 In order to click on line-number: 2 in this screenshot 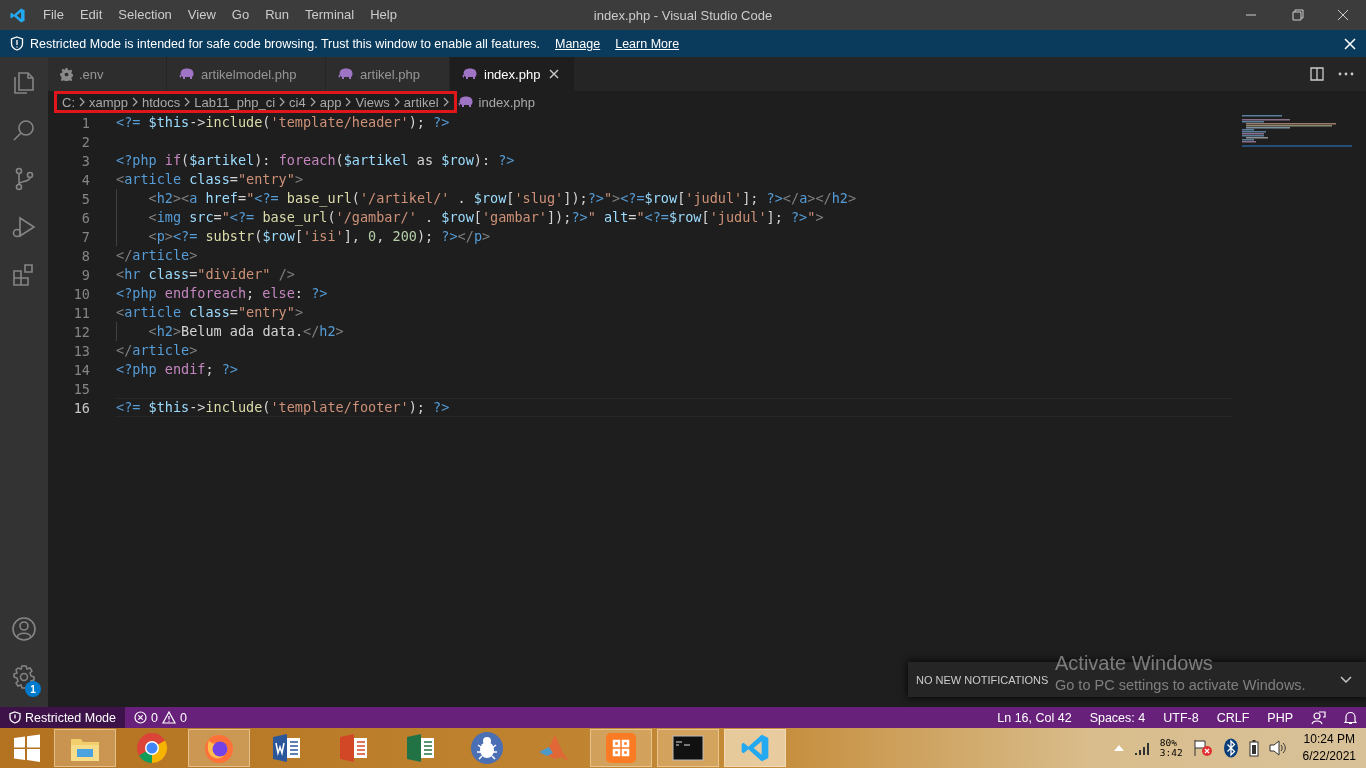, I will do `click(85, 141)`.